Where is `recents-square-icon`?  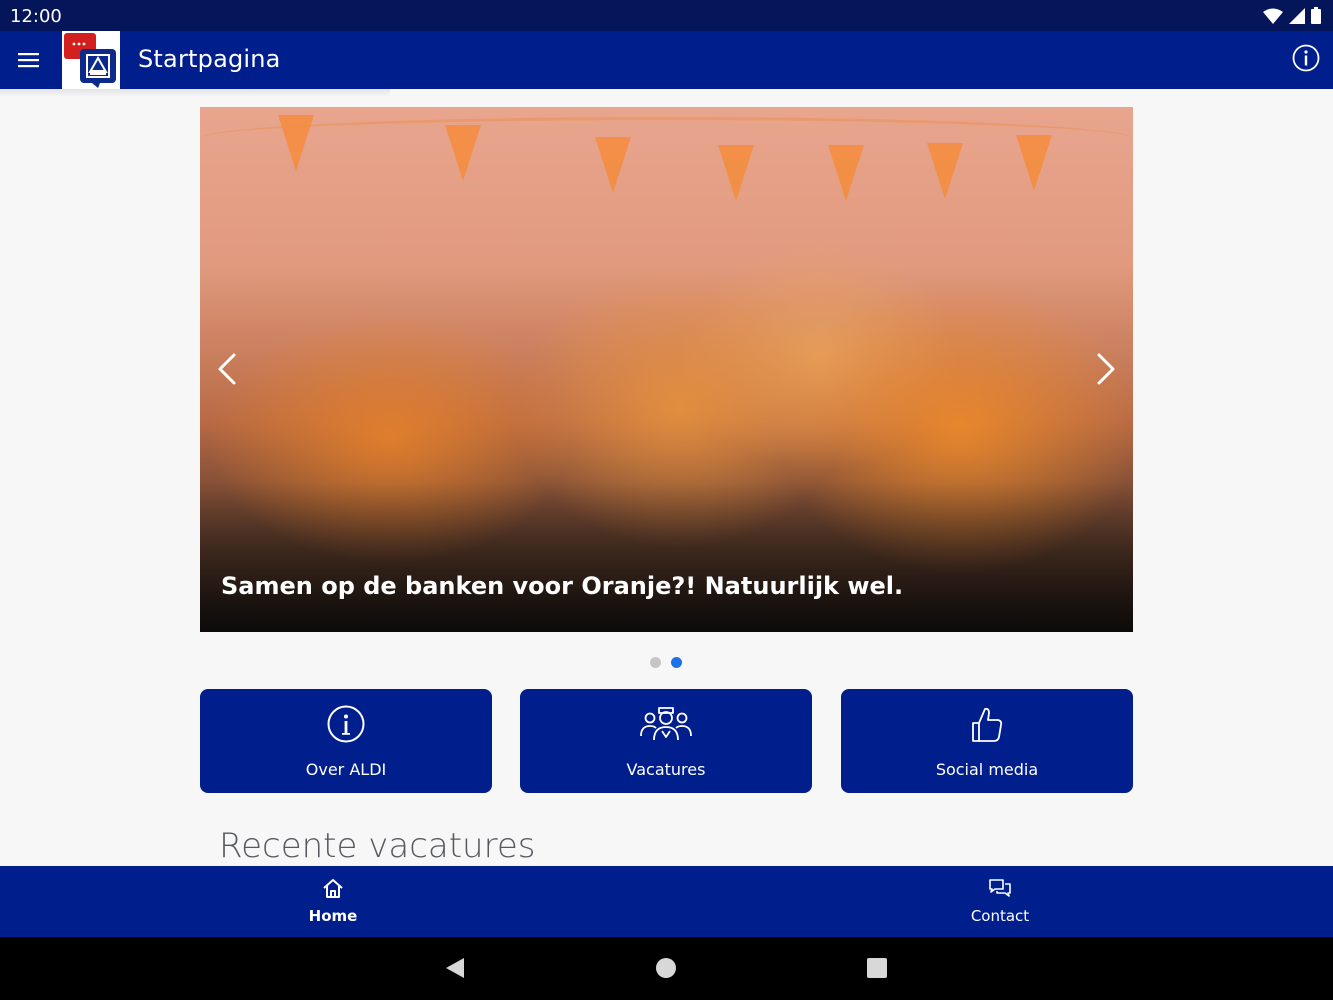
recents-square-icon is located at coordinates (877, 968).